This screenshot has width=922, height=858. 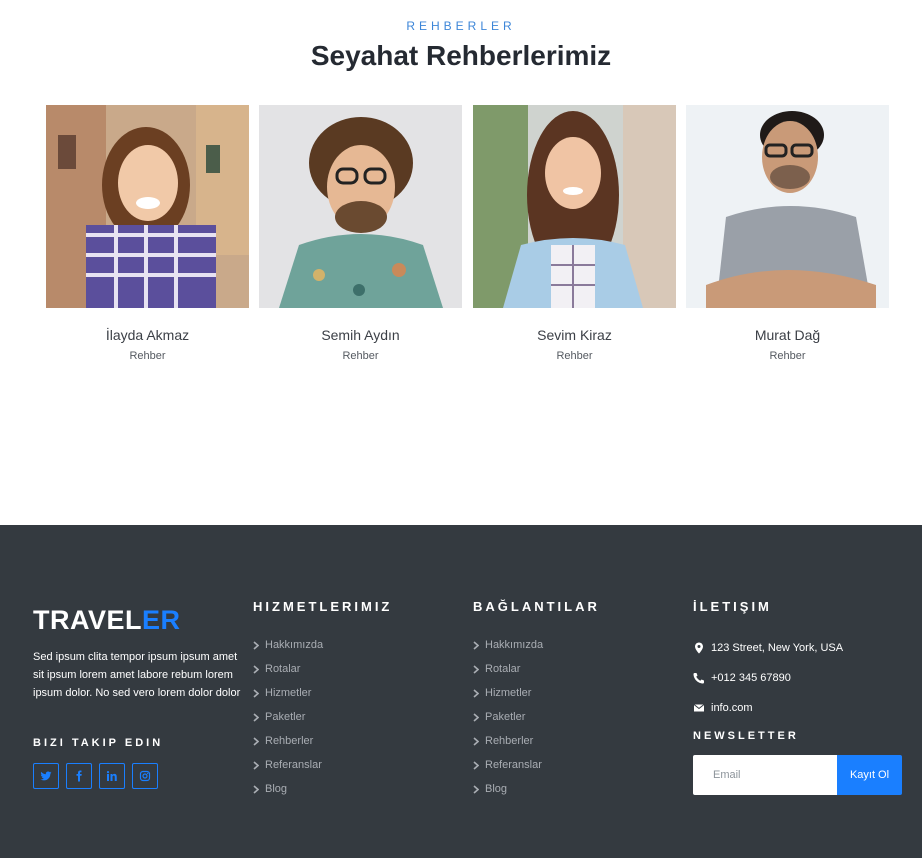 I want to click on contact-address: 123 Street, New York, USA, so click(x=768, y=648).